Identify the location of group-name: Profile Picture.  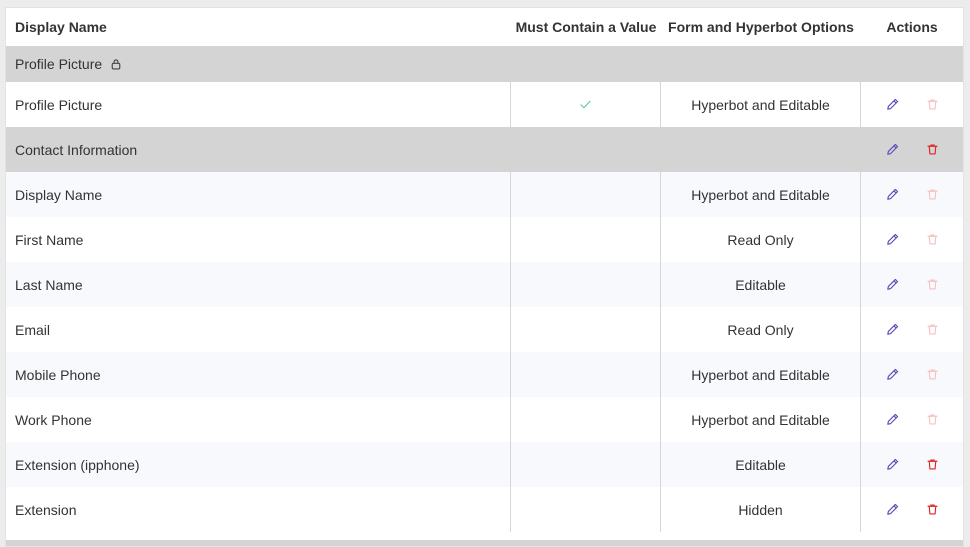
(59, 64).